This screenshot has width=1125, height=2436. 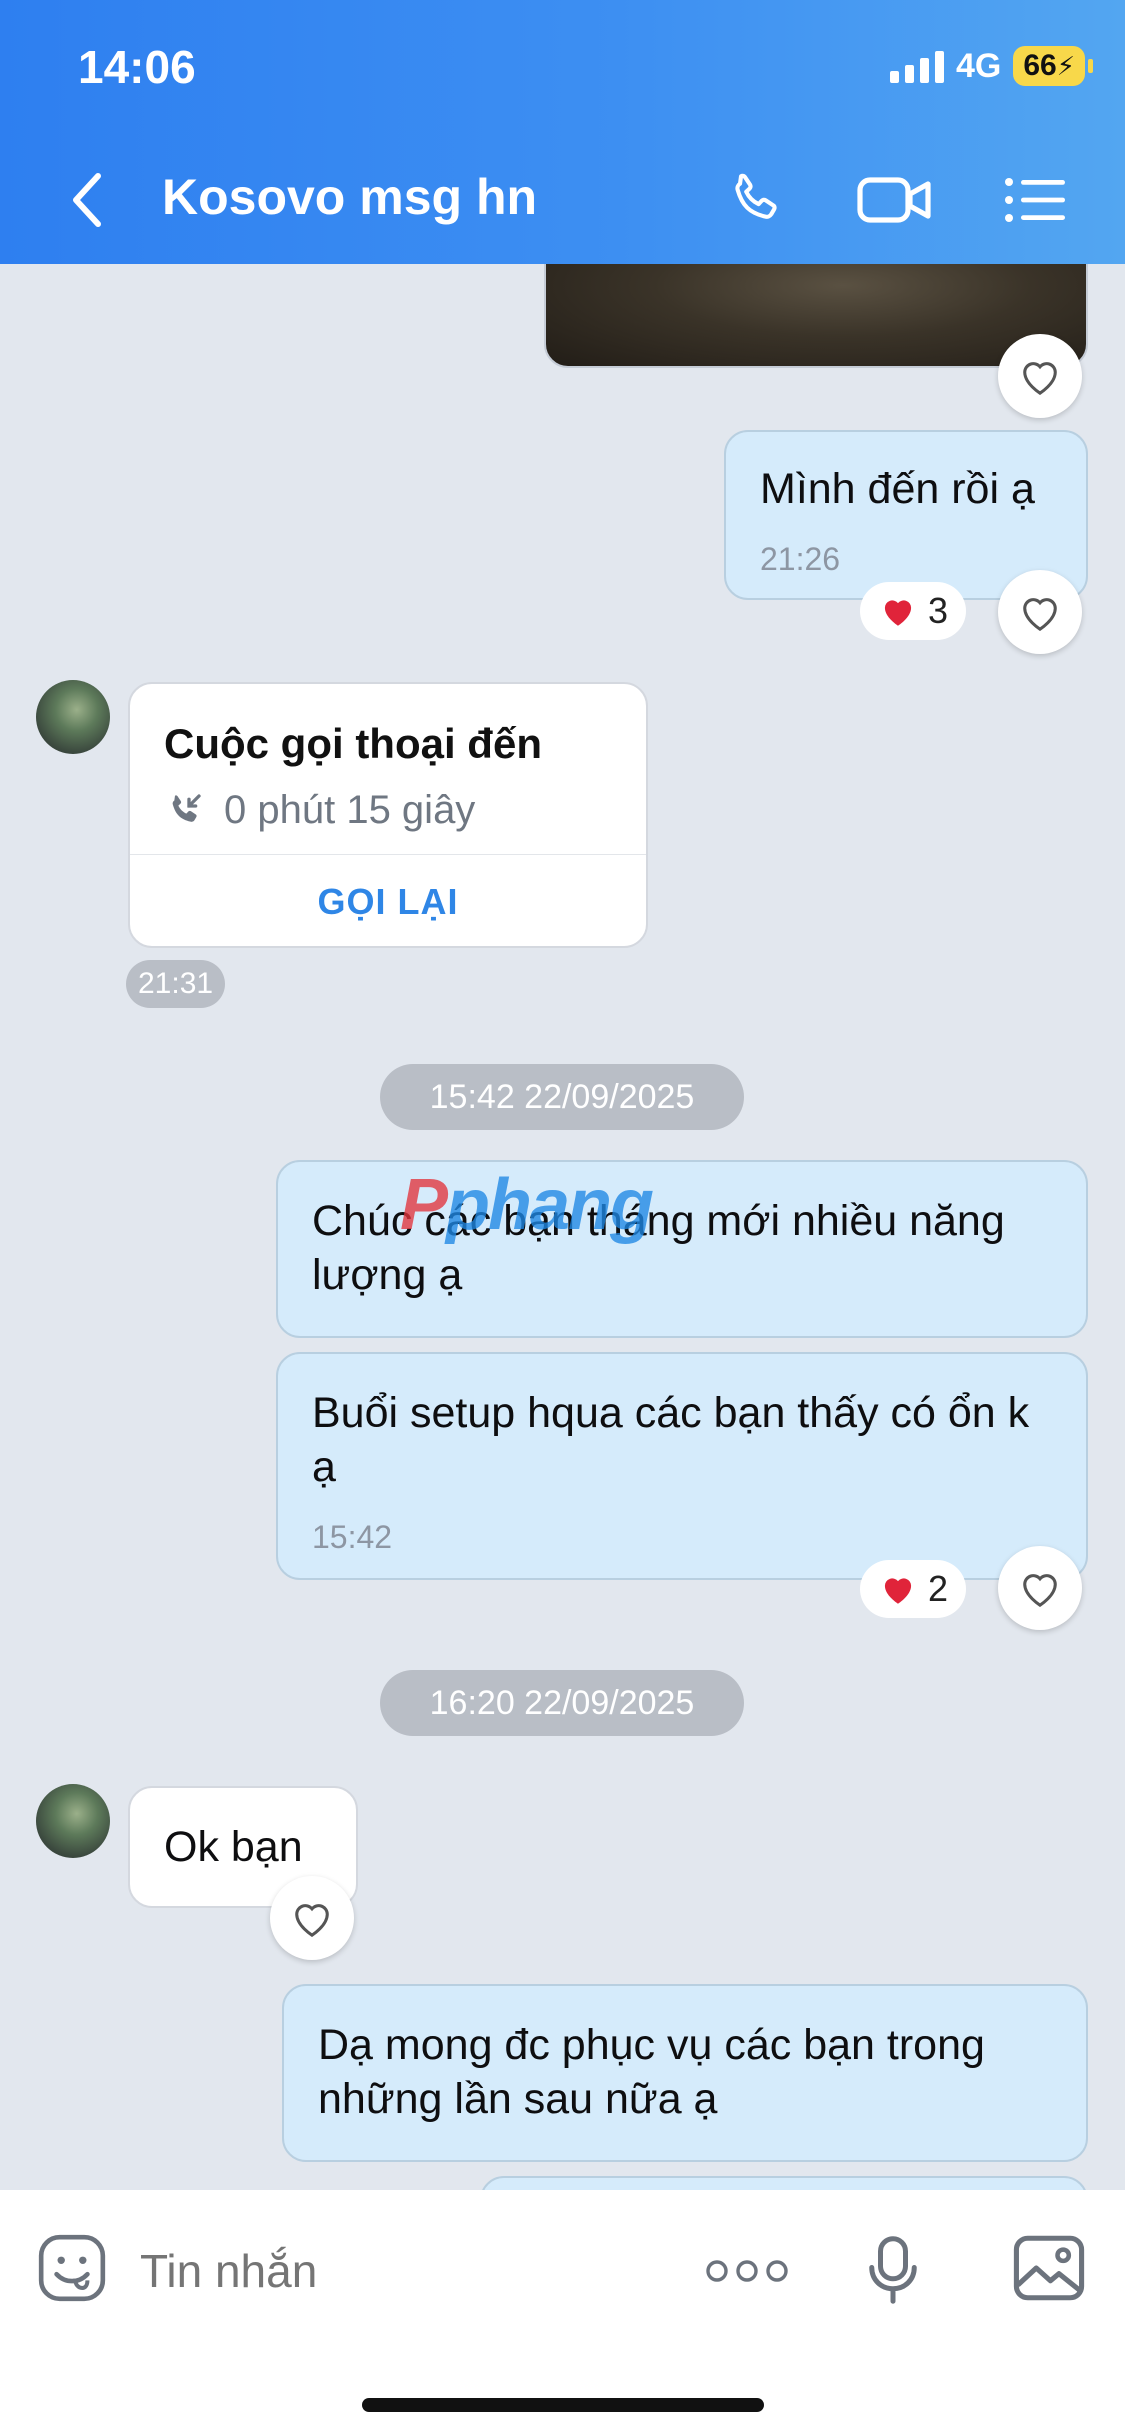 What do you see at coordinates (917, 66) in the screenshot?
I see `signal-icon` at bounding box center [917, 66].